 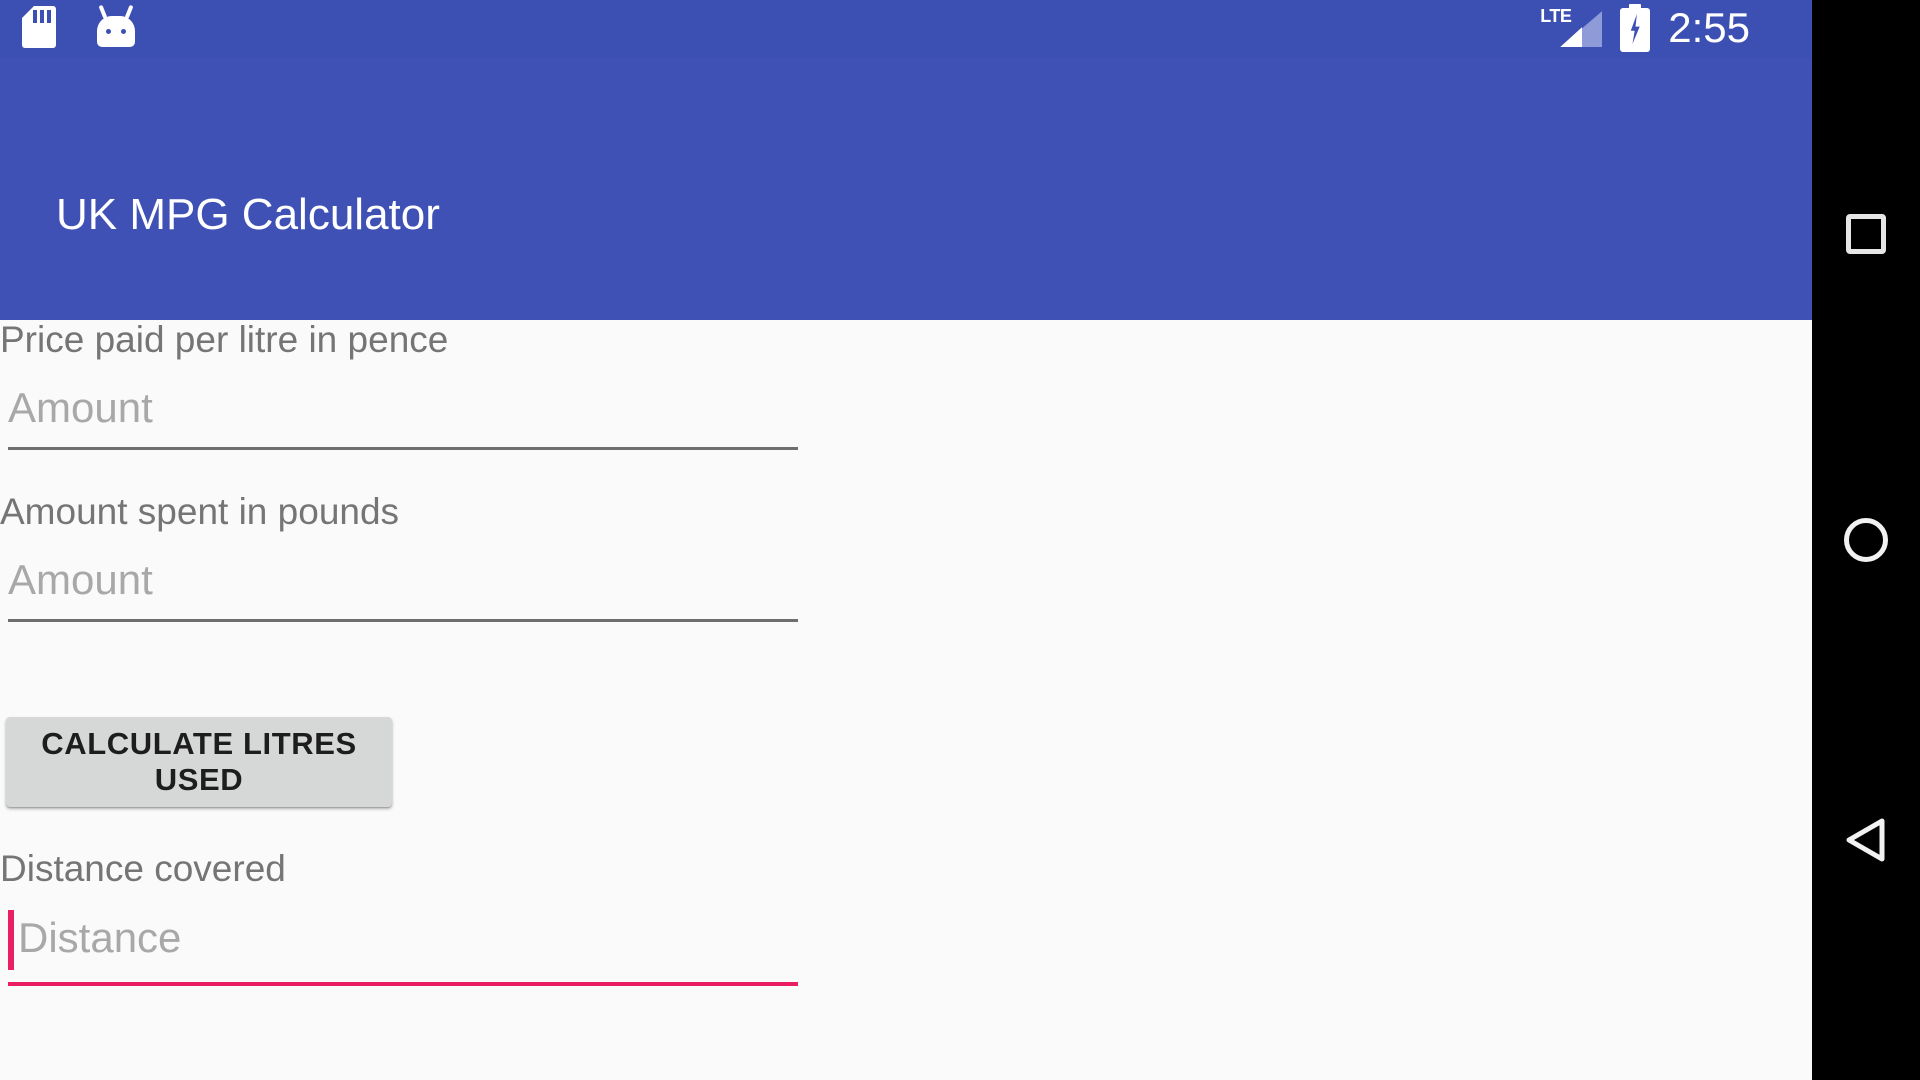 What do you see at coordinates (1556, 16) in the screenshot?
I see `lte-label: LTE` at bounding box center [1556, 16].